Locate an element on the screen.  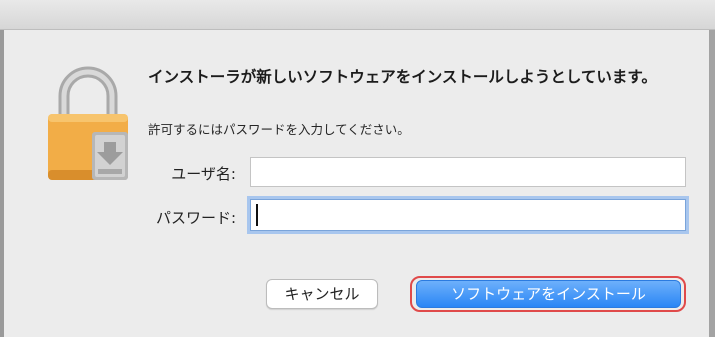
window-titlebar is located at coordinates (357, 15).